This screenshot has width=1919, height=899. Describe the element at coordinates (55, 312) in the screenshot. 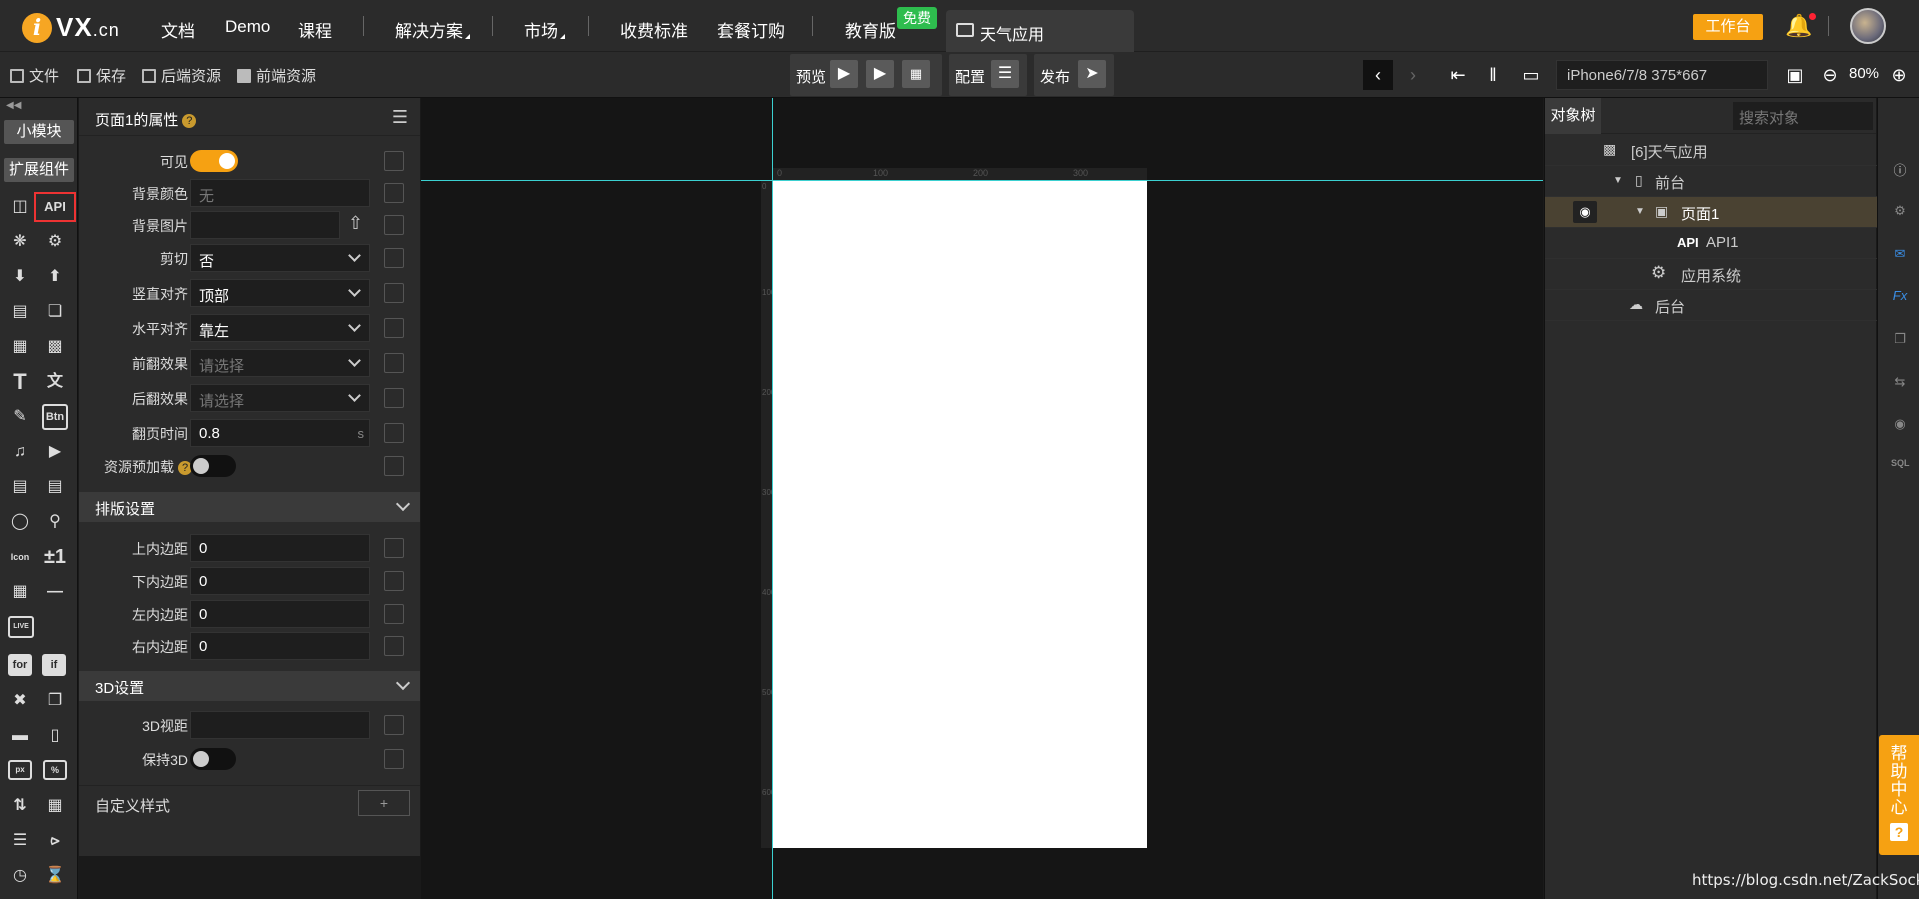

I see `pages-icon: ❏` at that location.